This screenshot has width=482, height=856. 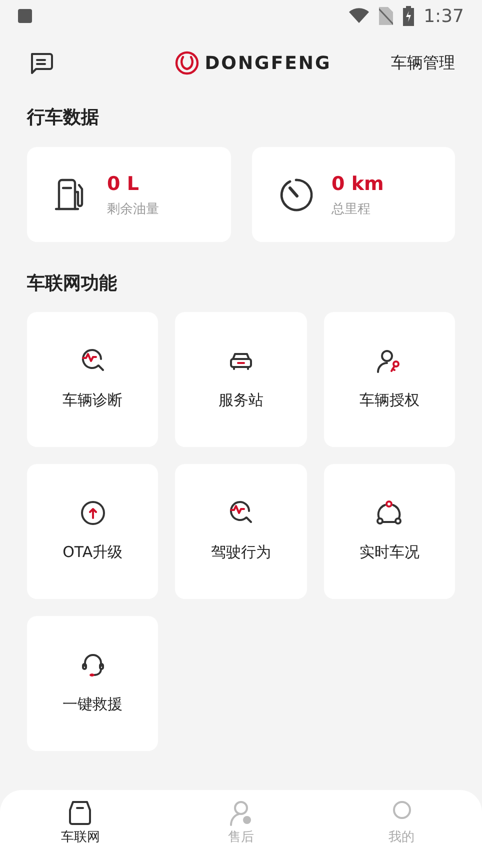 I want to click on status-time: 1:37, so click(x=444, y=16).